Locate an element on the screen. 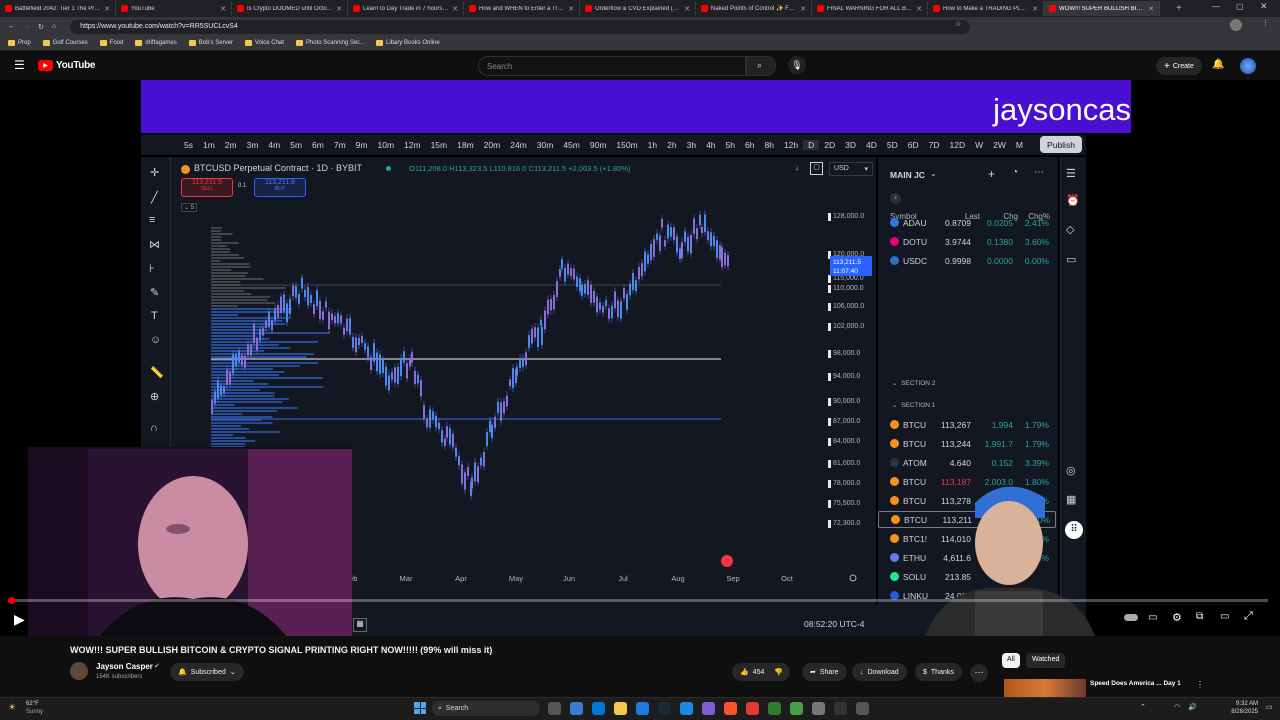 Image resolution: width=1280 pixels, height=720 pixels. forecast-icon: ⊦ is located at coordinates (152, 268).